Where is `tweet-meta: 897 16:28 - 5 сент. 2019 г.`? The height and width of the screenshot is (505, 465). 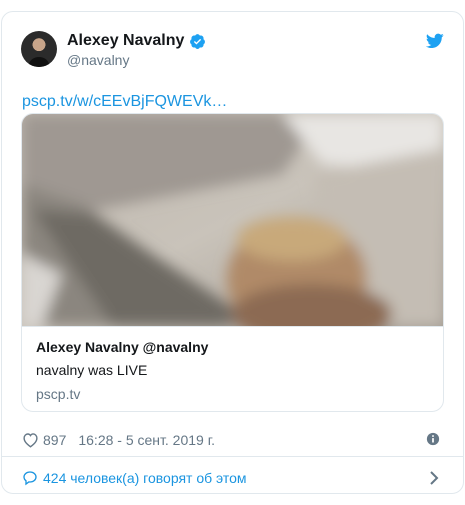
tweet-meta: 897 16:28 - 5 сент. 2019 г. is located at coordinates (233, 440).